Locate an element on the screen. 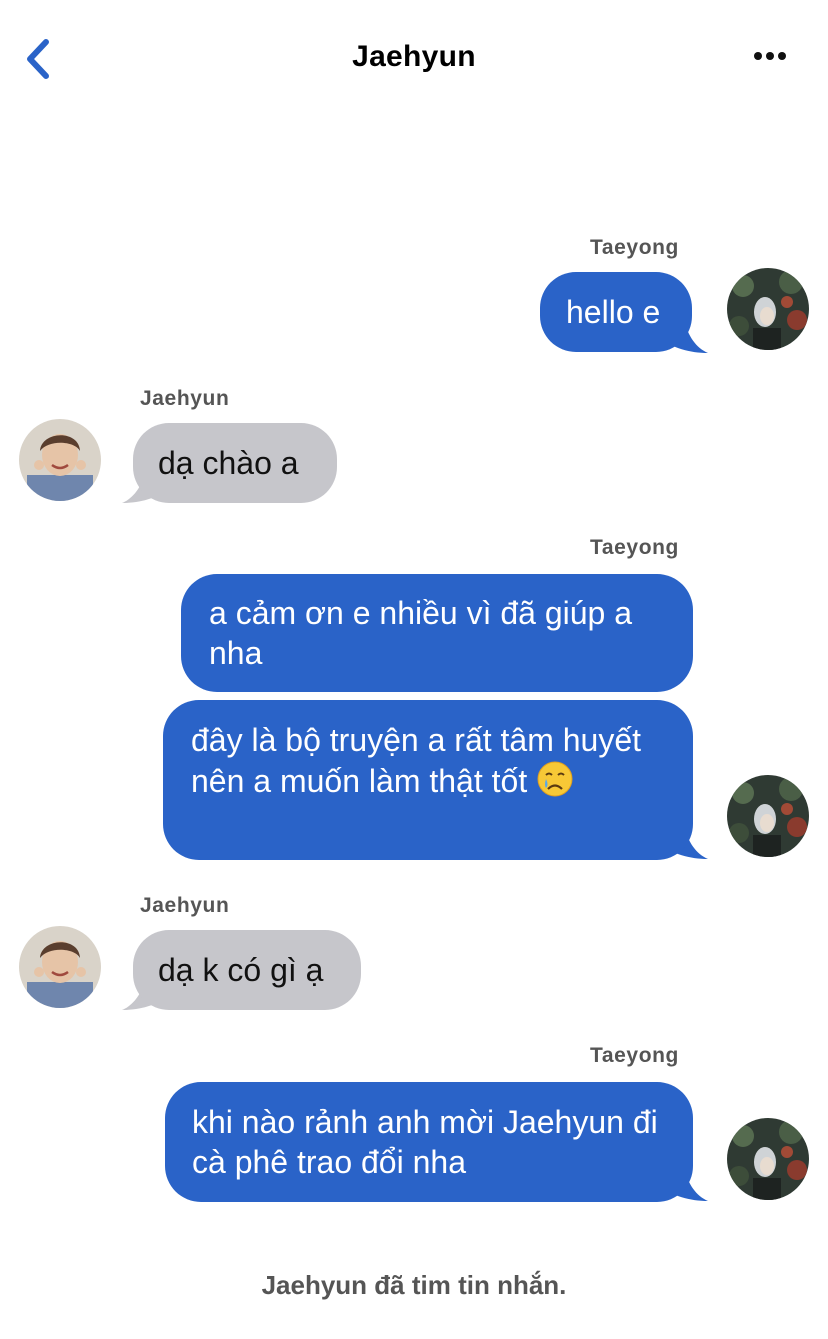 The width and height of the screenshot is (828, 1339). message-text: dạ k có gì ạ is located at coordinates (241, 970).